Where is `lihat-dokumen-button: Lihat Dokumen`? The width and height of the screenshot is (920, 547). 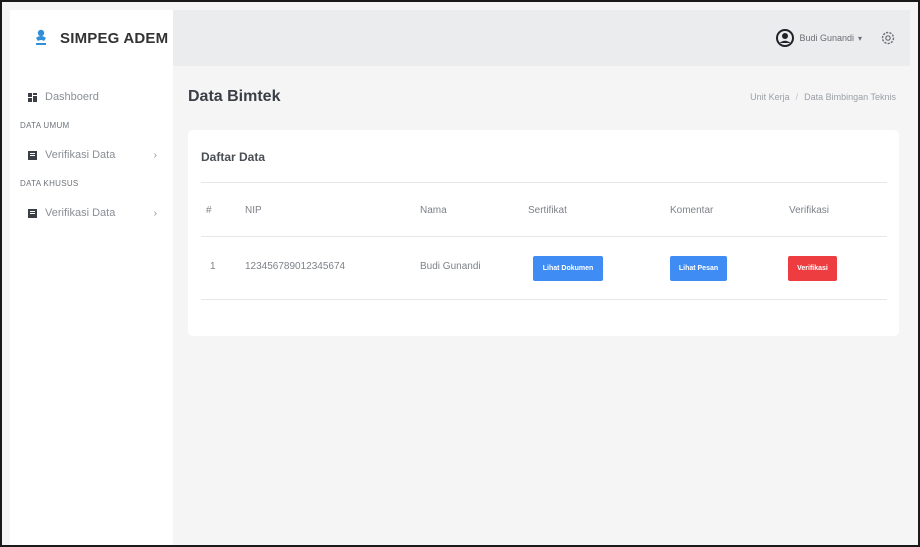
lihat-dokumen-button: Lihat Dokumen is located at coordinates (568, 268).